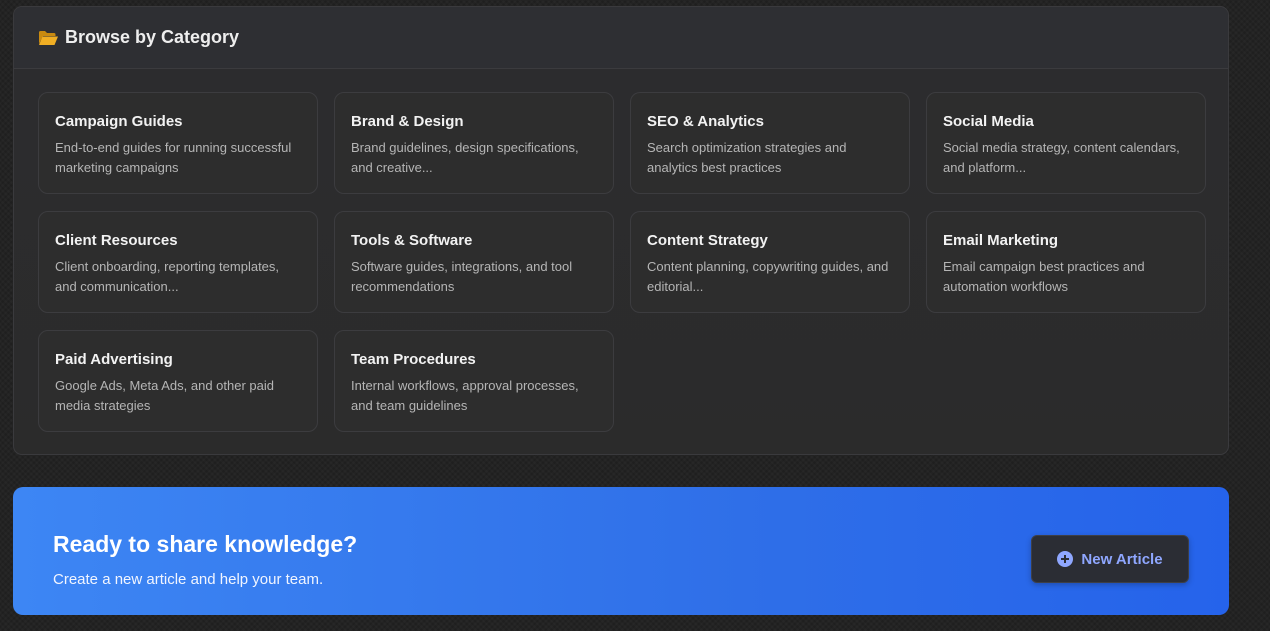  Describe the element at coordinates (1065, 559) in the screenshot. I see `plus-circle-icon` at that location.